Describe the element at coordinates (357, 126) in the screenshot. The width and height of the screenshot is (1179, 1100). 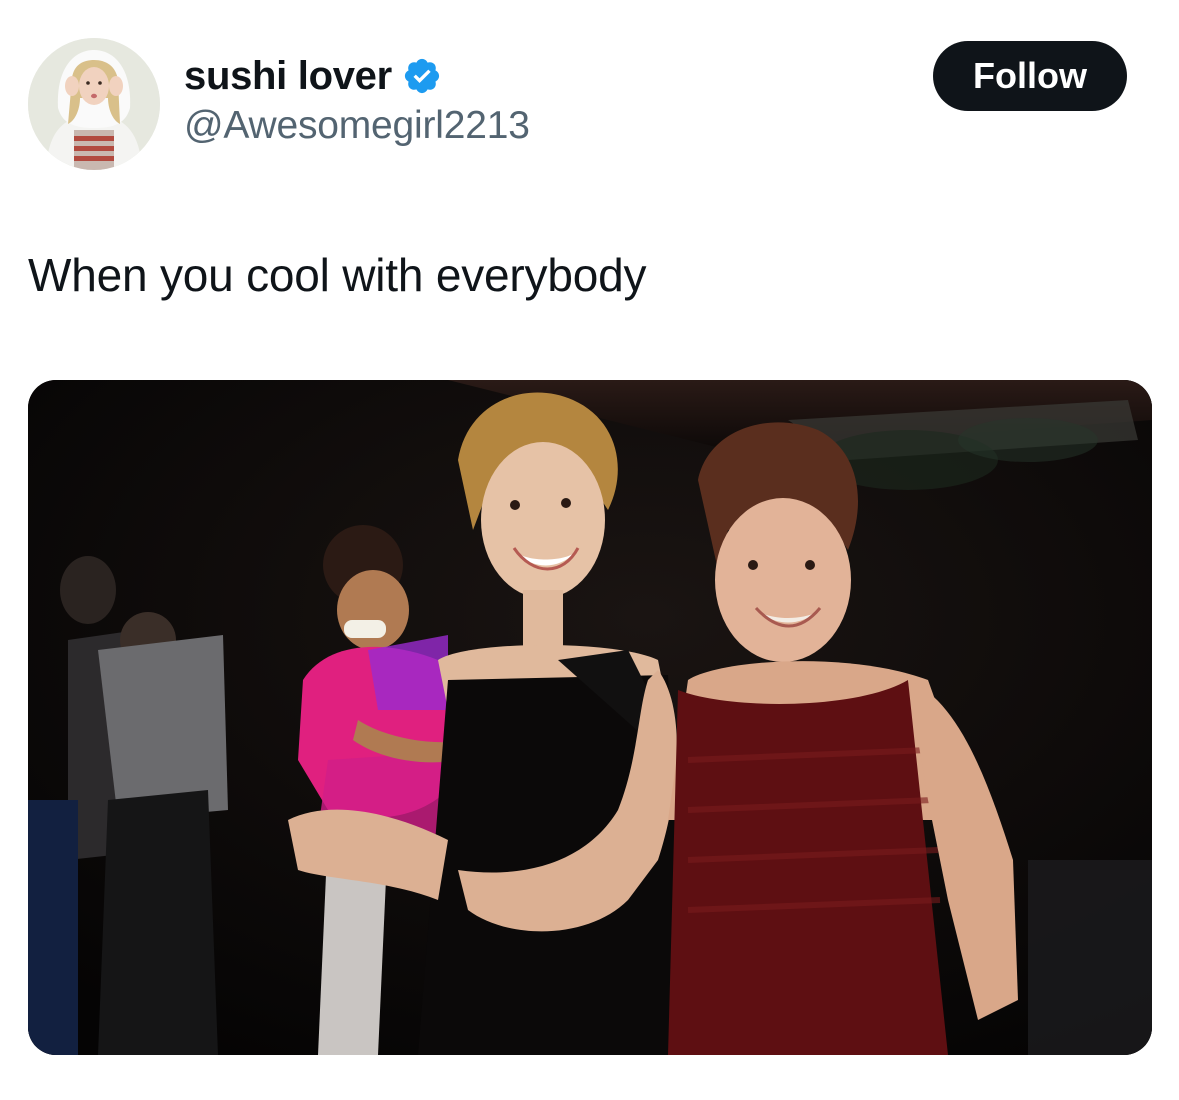
I see `user-handle: @Awesomegirl2213` at that location.